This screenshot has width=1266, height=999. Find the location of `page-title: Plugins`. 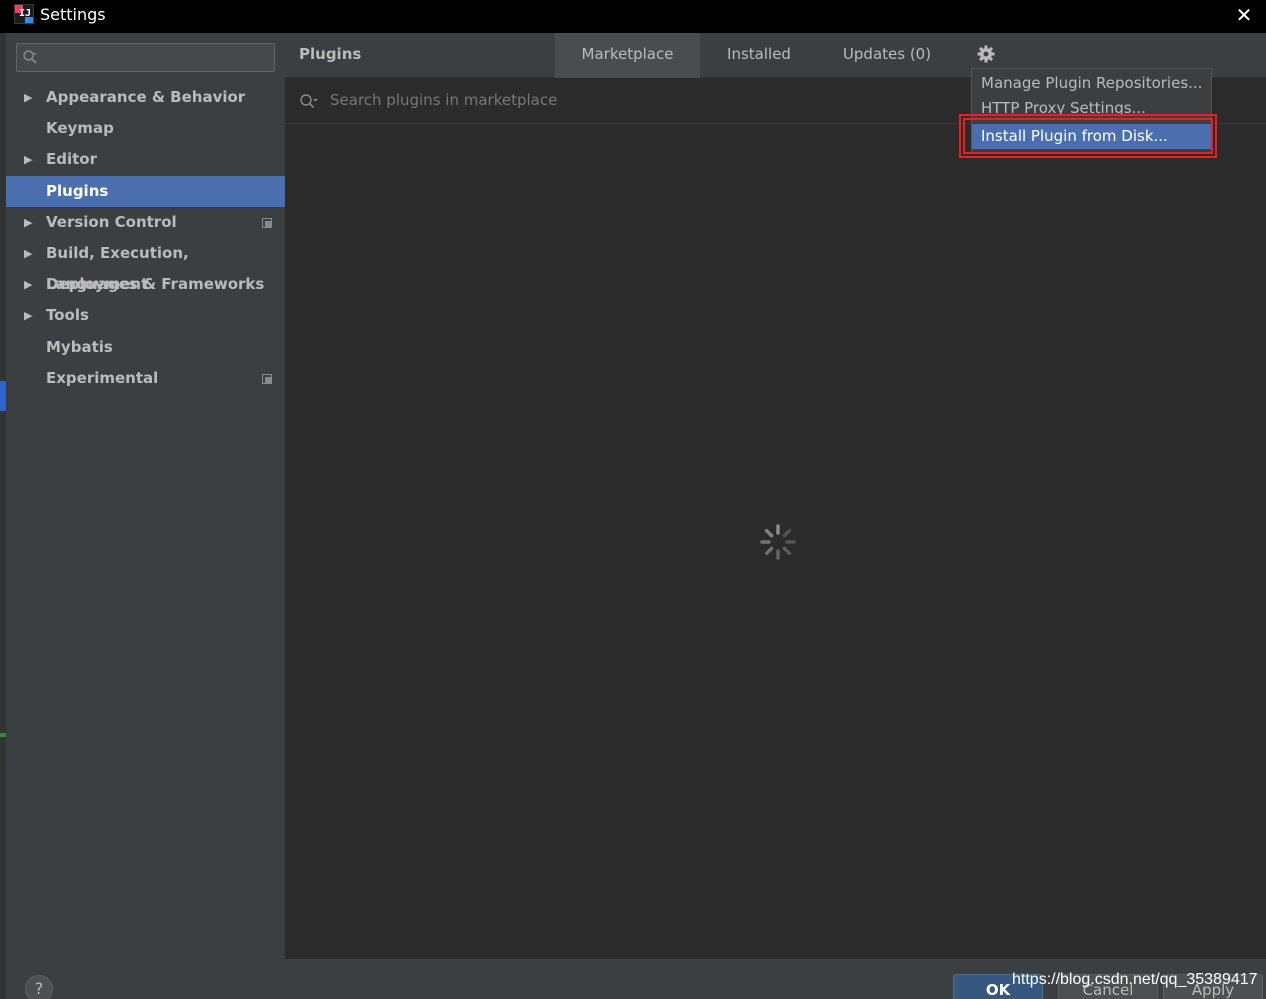

page-title: Plugins is located at coordinates (330, 54).